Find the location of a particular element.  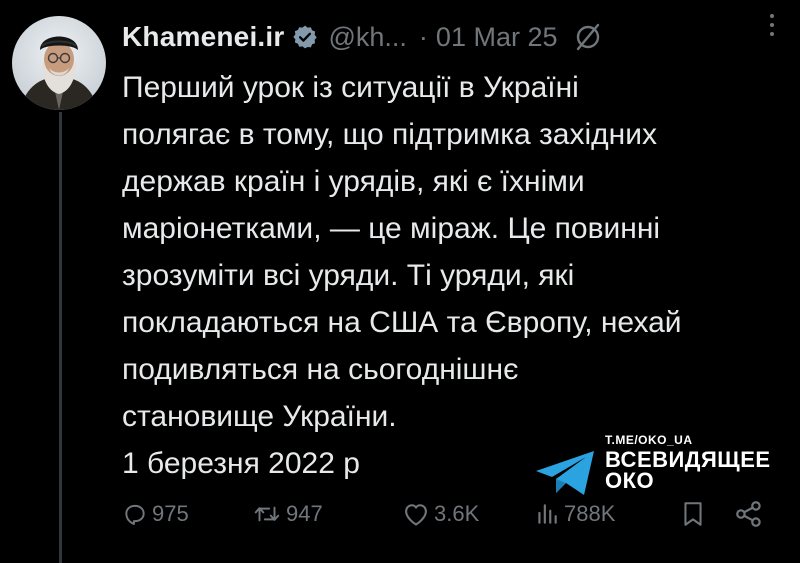

reply-button: 975 is located at coordinates (155, 514).